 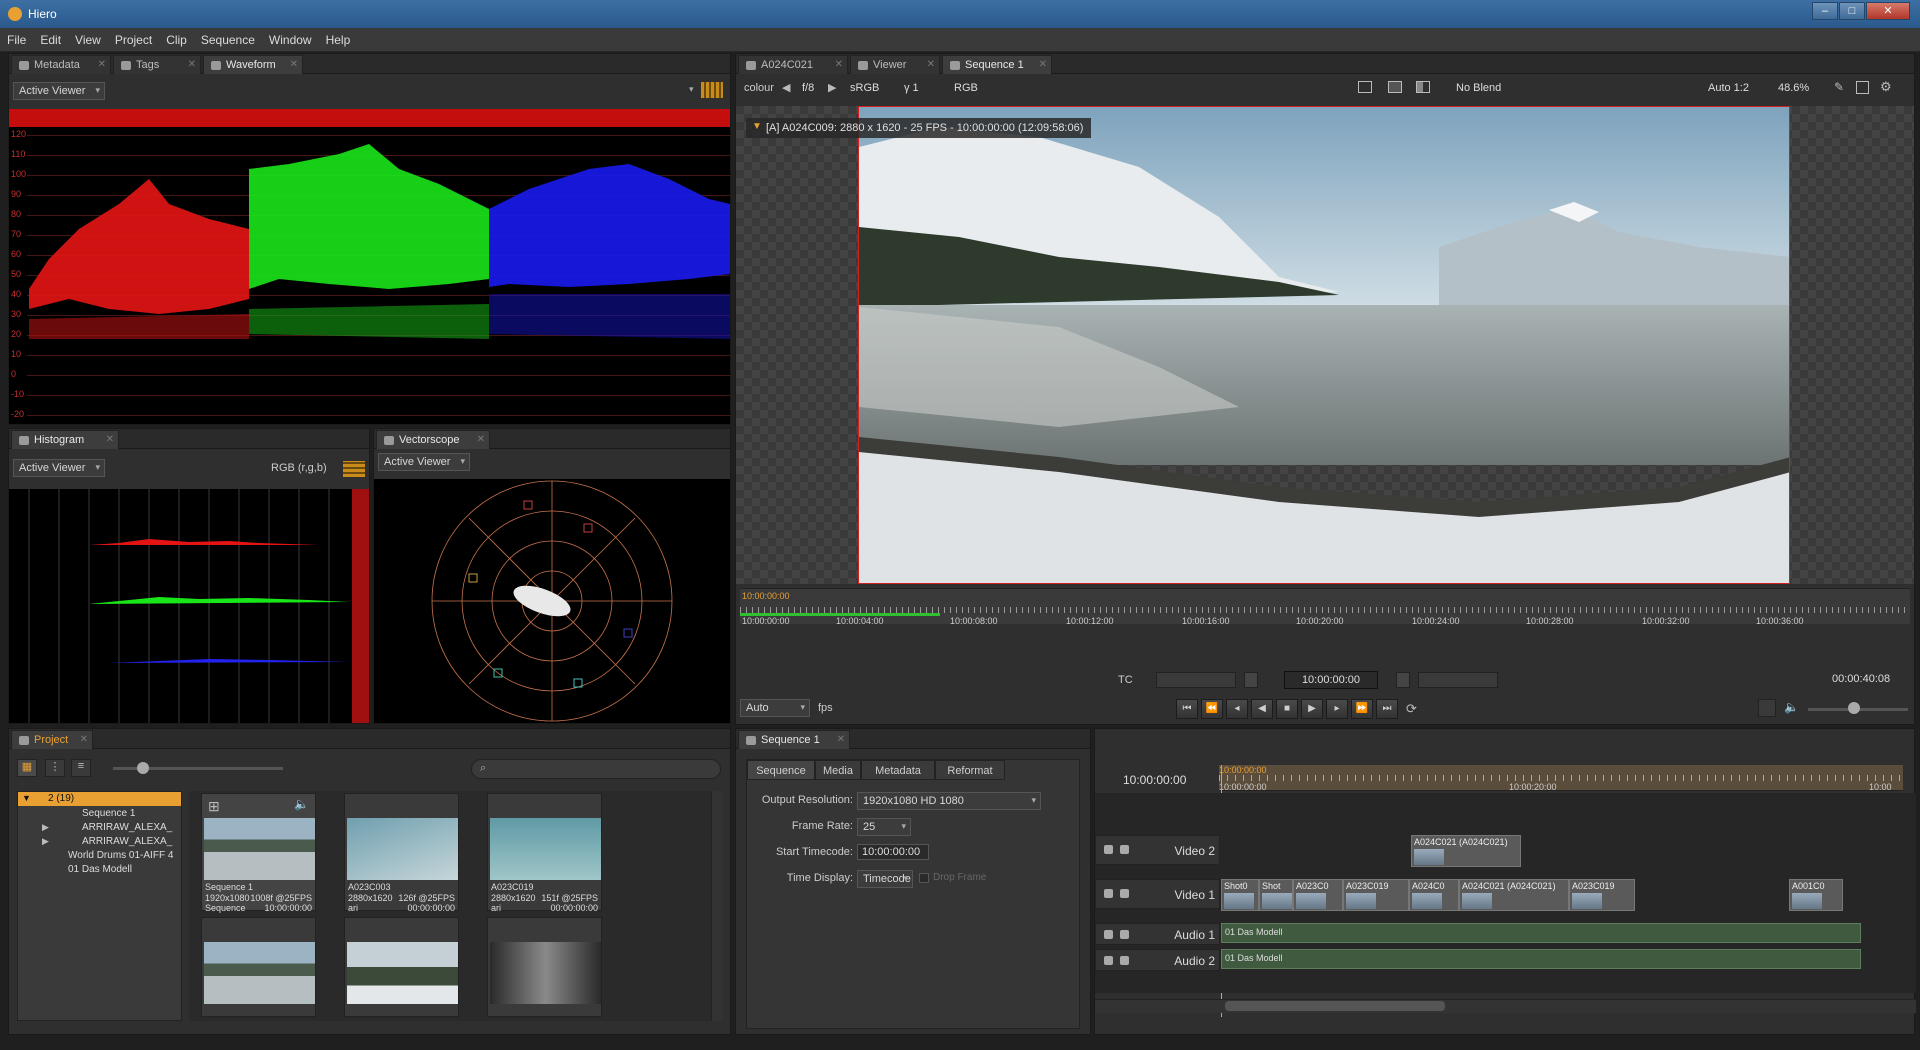 What do you see at coordinates (1886, 87) in the screenshot?
I see `gear-icon: ⚙` at bounding box center [1886, 87].